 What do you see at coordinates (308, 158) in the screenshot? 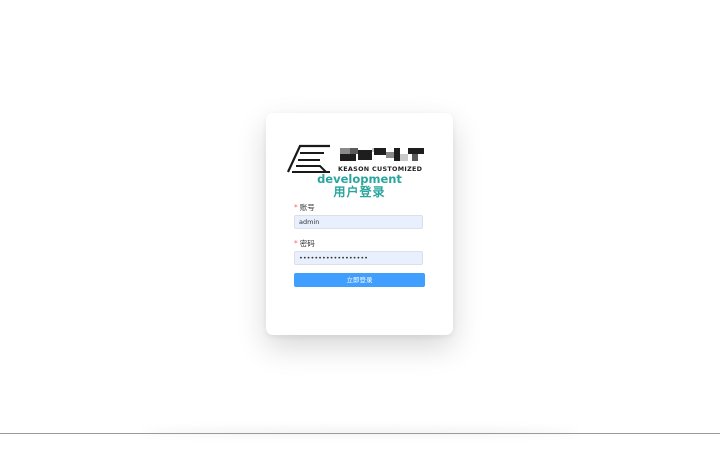
I see `pyramid-logo-icon` at bounding box center [308, 158].